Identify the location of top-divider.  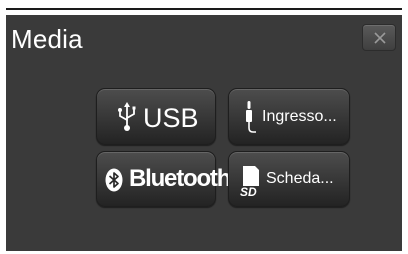
(204, 9).